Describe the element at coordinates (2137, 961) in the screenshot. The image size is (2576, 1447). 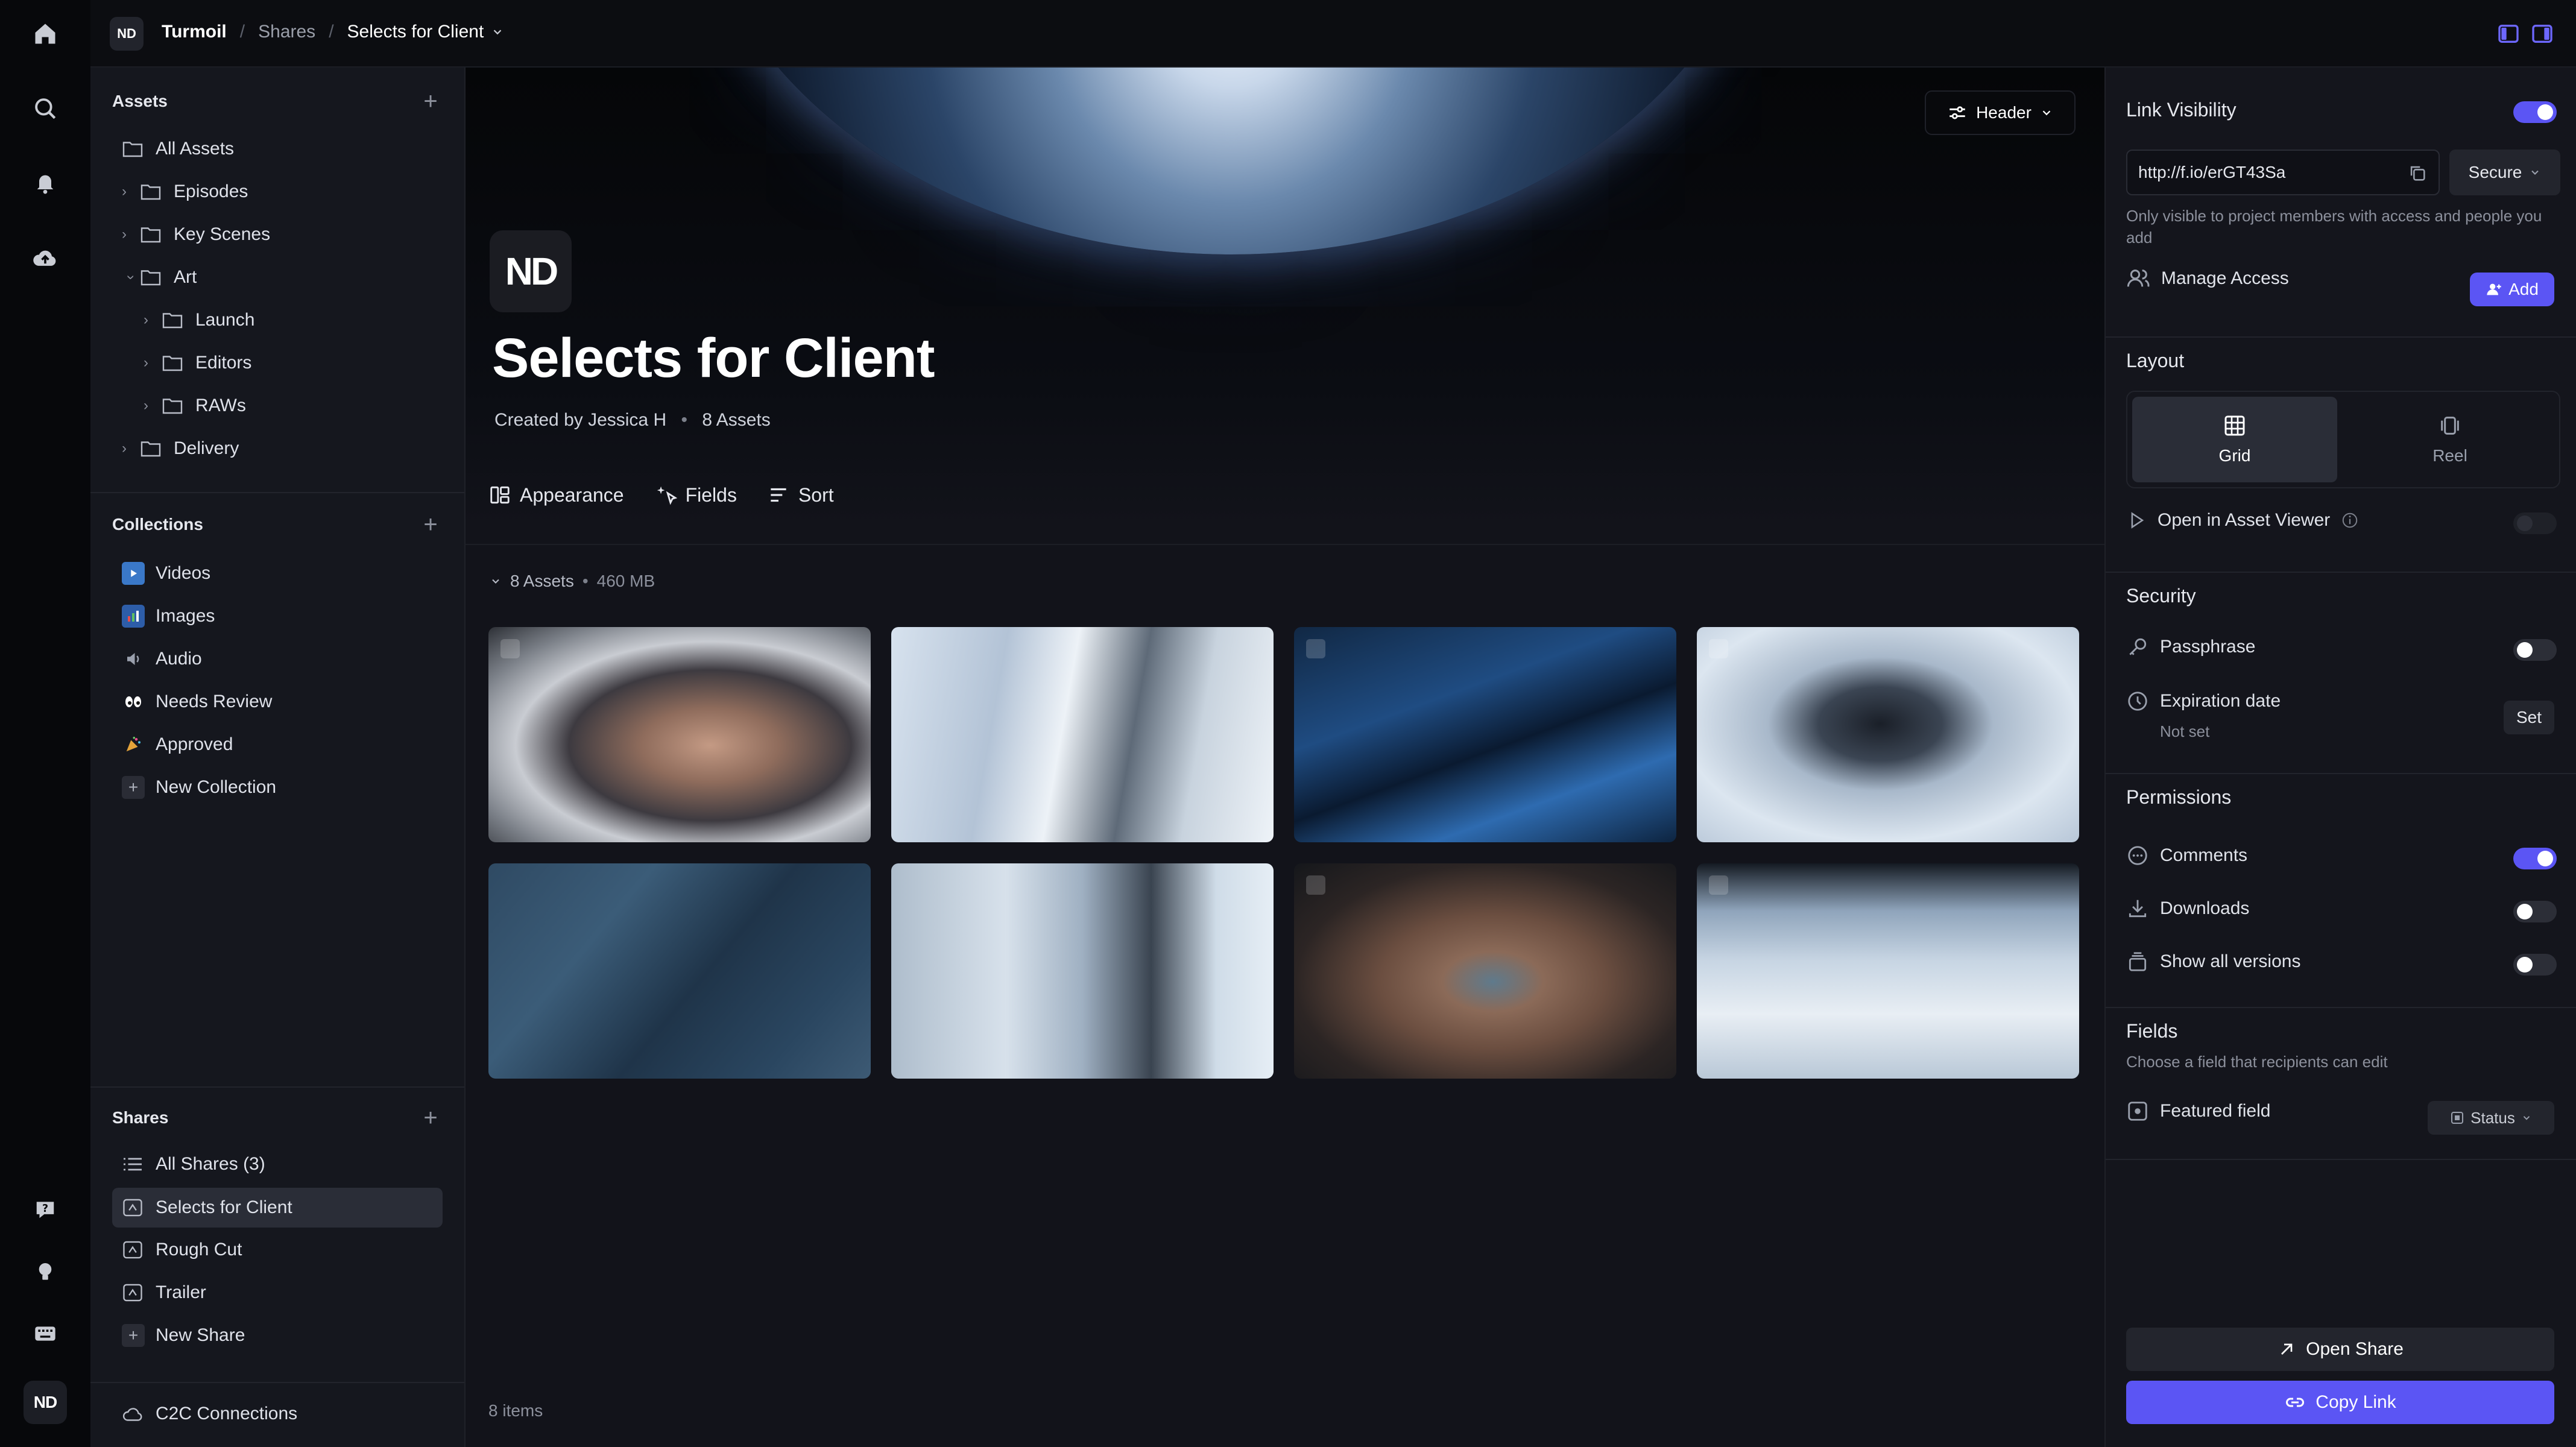
I see `versions-stack-icon` at that location.